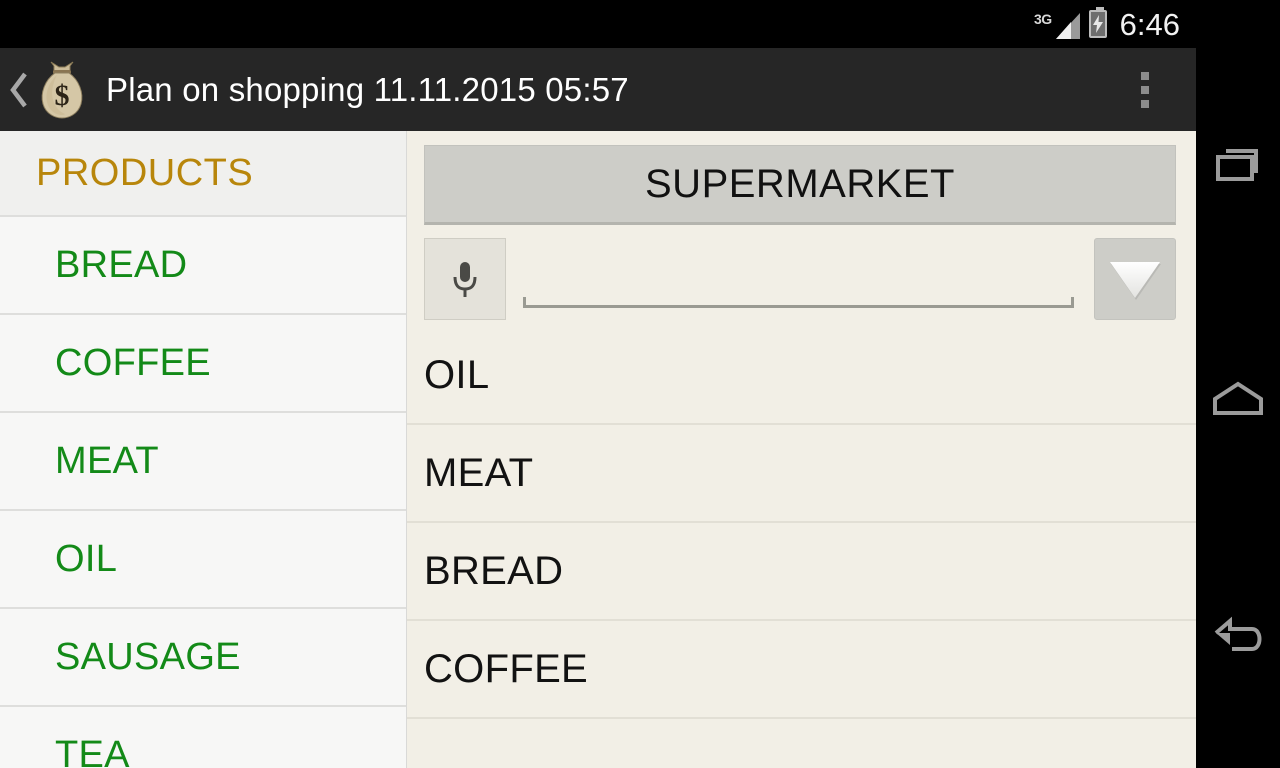 This screenshot has width=1280, height=768. Describe the element at coordinates (801, 474) in the screenshot. I see `list-item: MEAT` at that location.